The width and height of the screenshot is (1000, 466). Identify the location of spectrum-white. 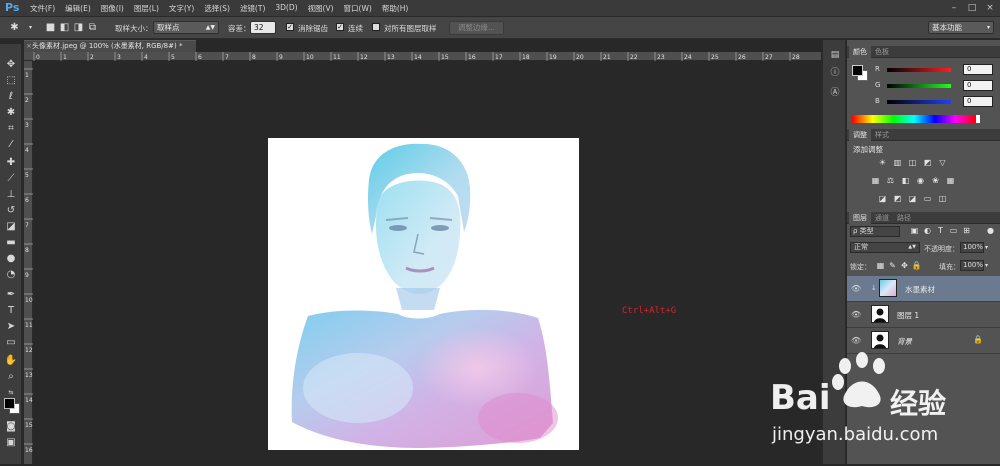
(978, 119).